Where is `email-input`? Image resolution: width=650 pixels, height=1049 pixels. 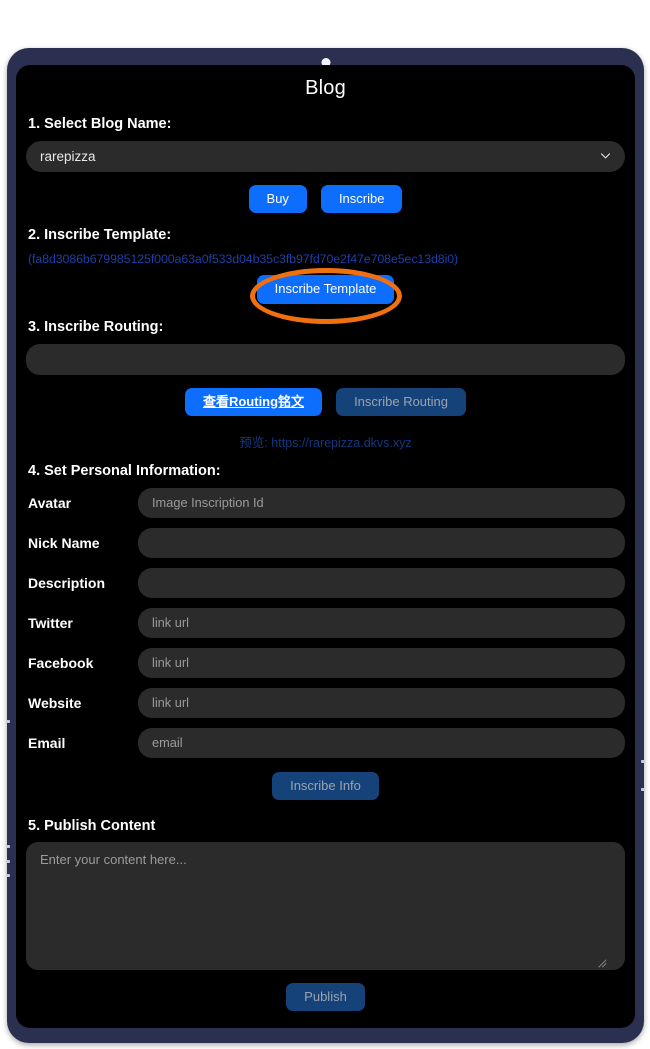 email-input is located at coordinates (381, 742).